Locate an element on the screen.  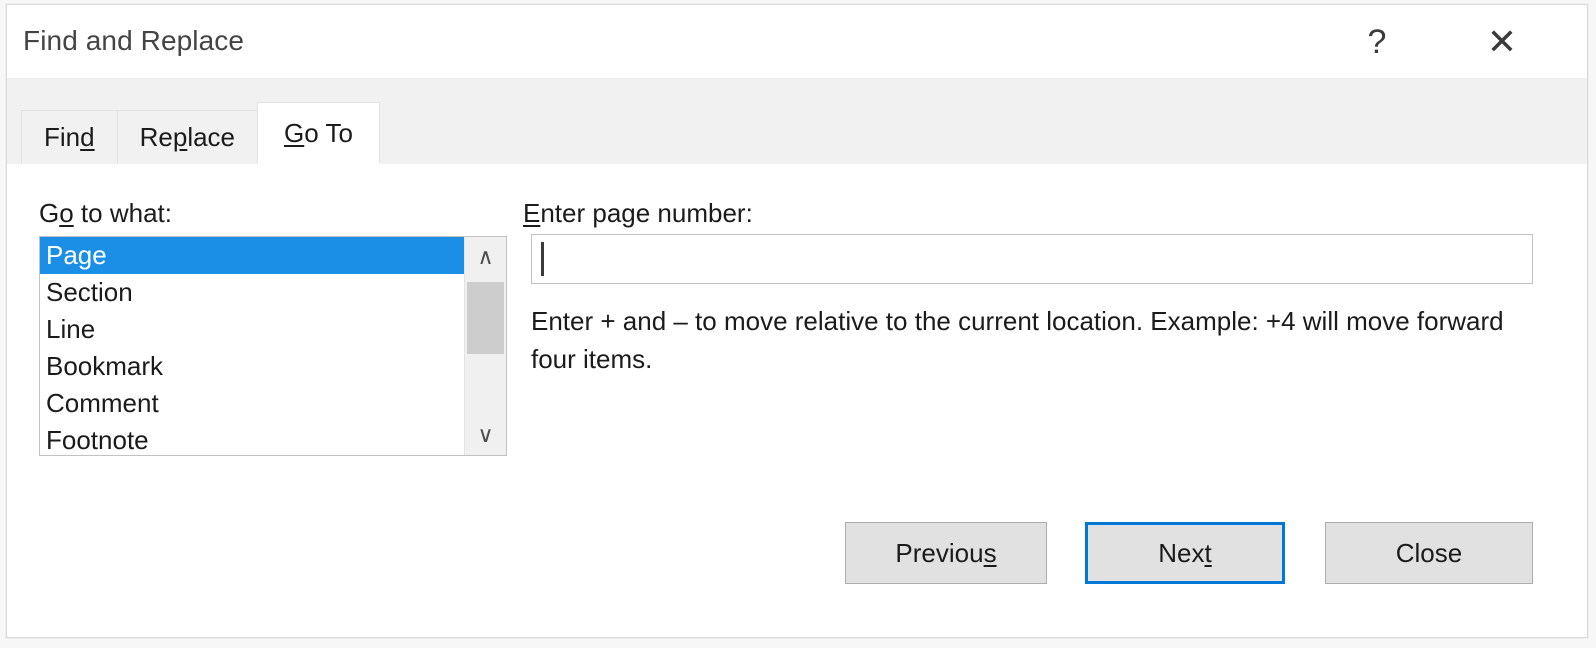
tab-go-to-label-suffix: o To is located at coordinates (328, 132).